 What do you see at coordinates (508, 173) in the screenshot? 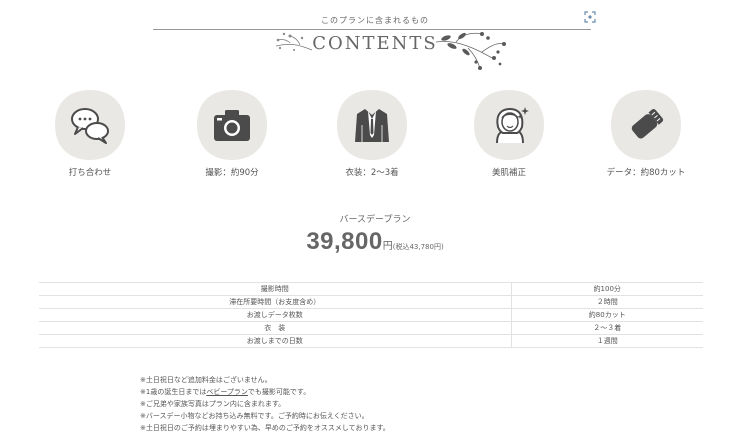
I see `item-label: 美肌補正` at bounding box center [508, 173].